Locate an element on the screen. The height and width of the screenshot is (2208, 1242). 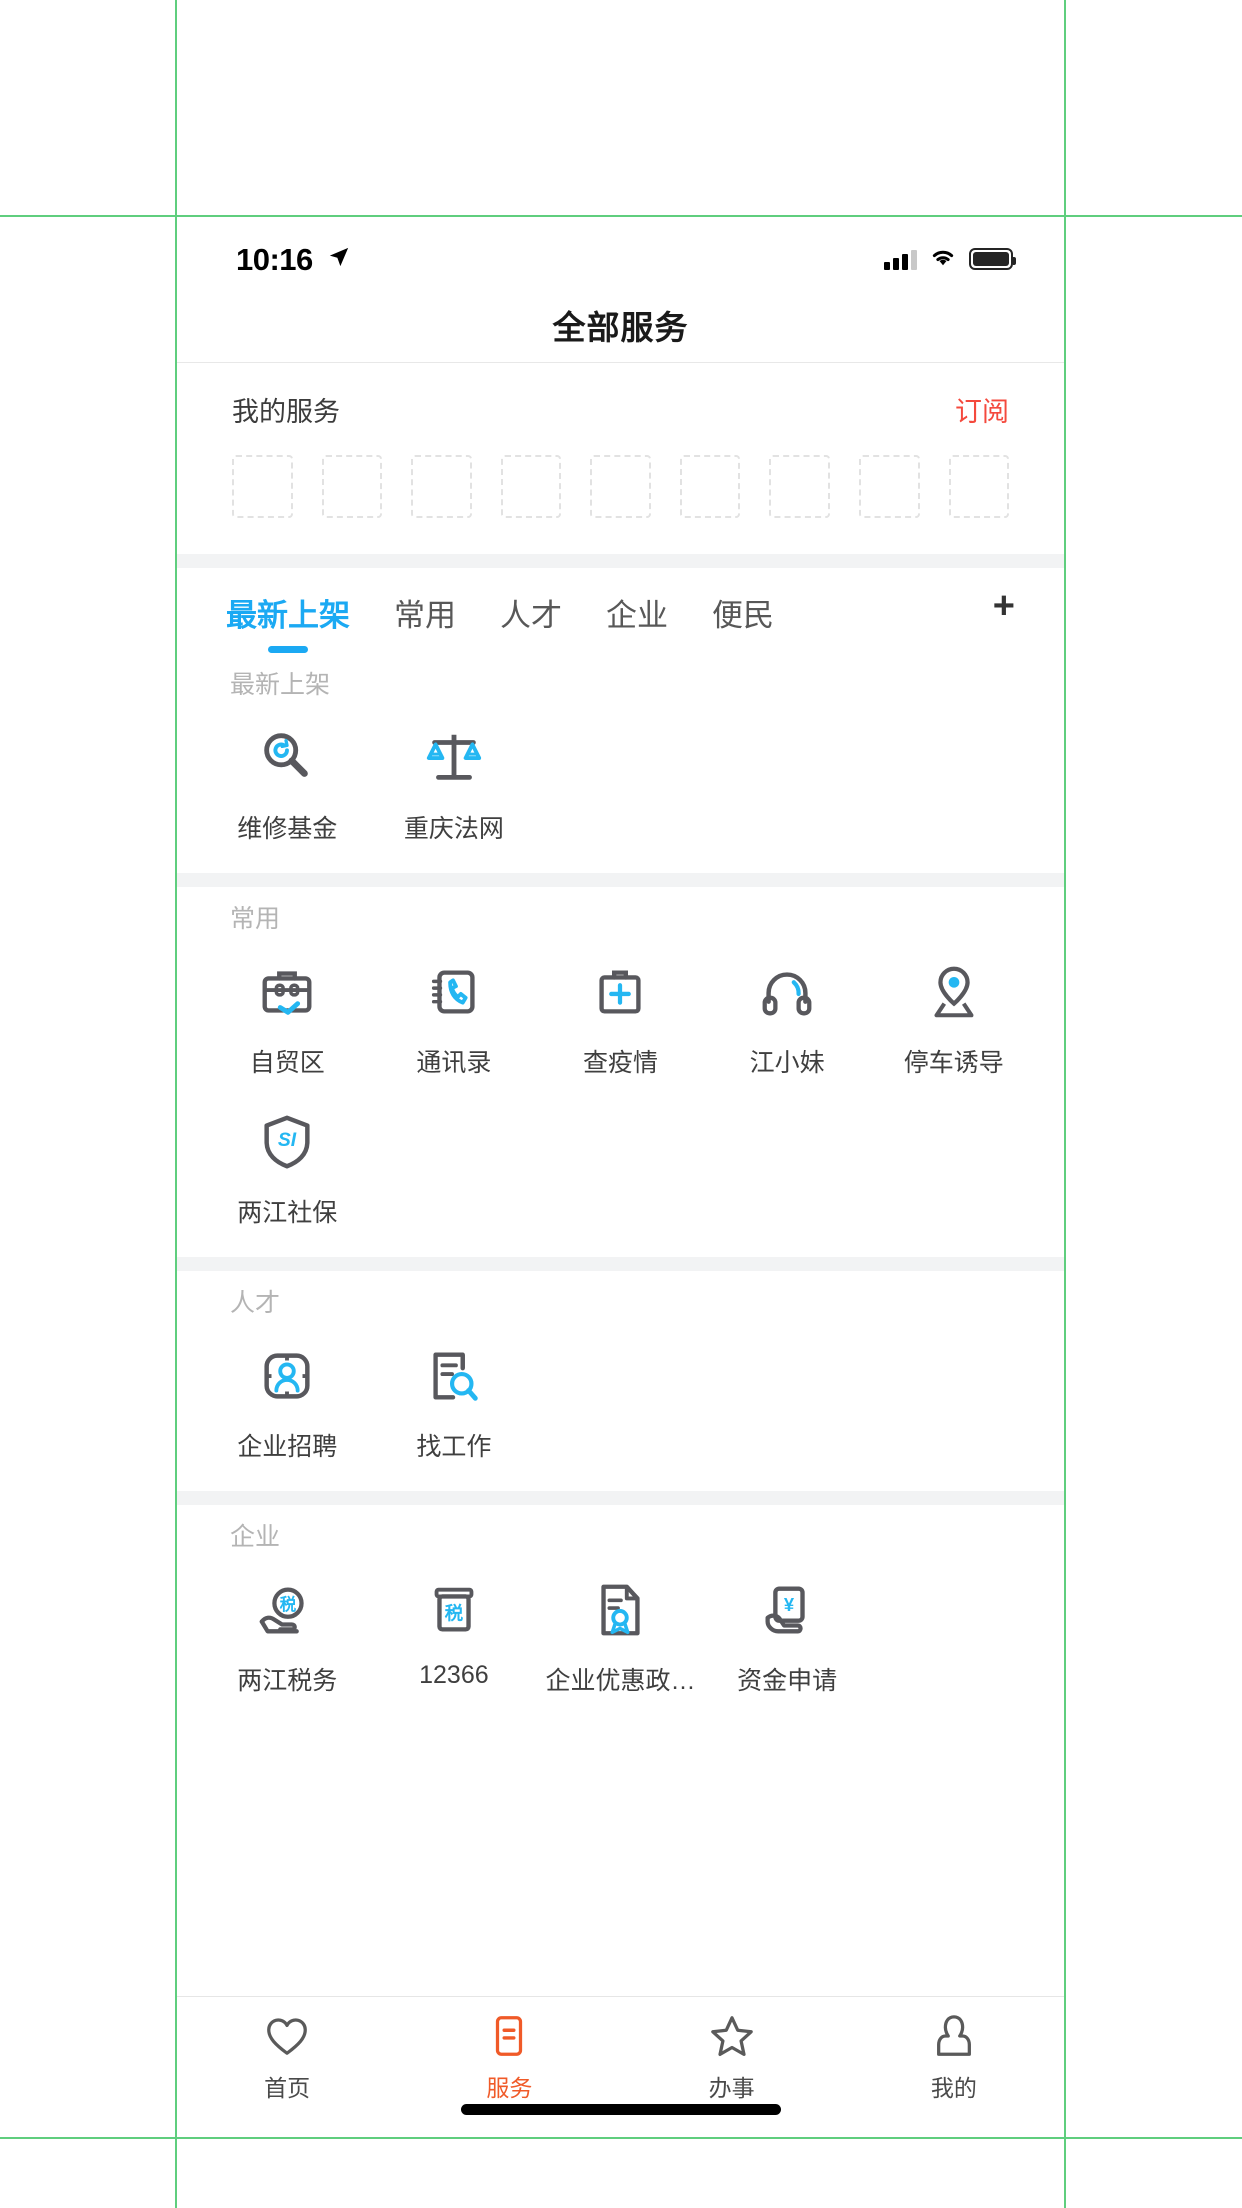
svg-text: SI is located at coordinates (287, 1140).